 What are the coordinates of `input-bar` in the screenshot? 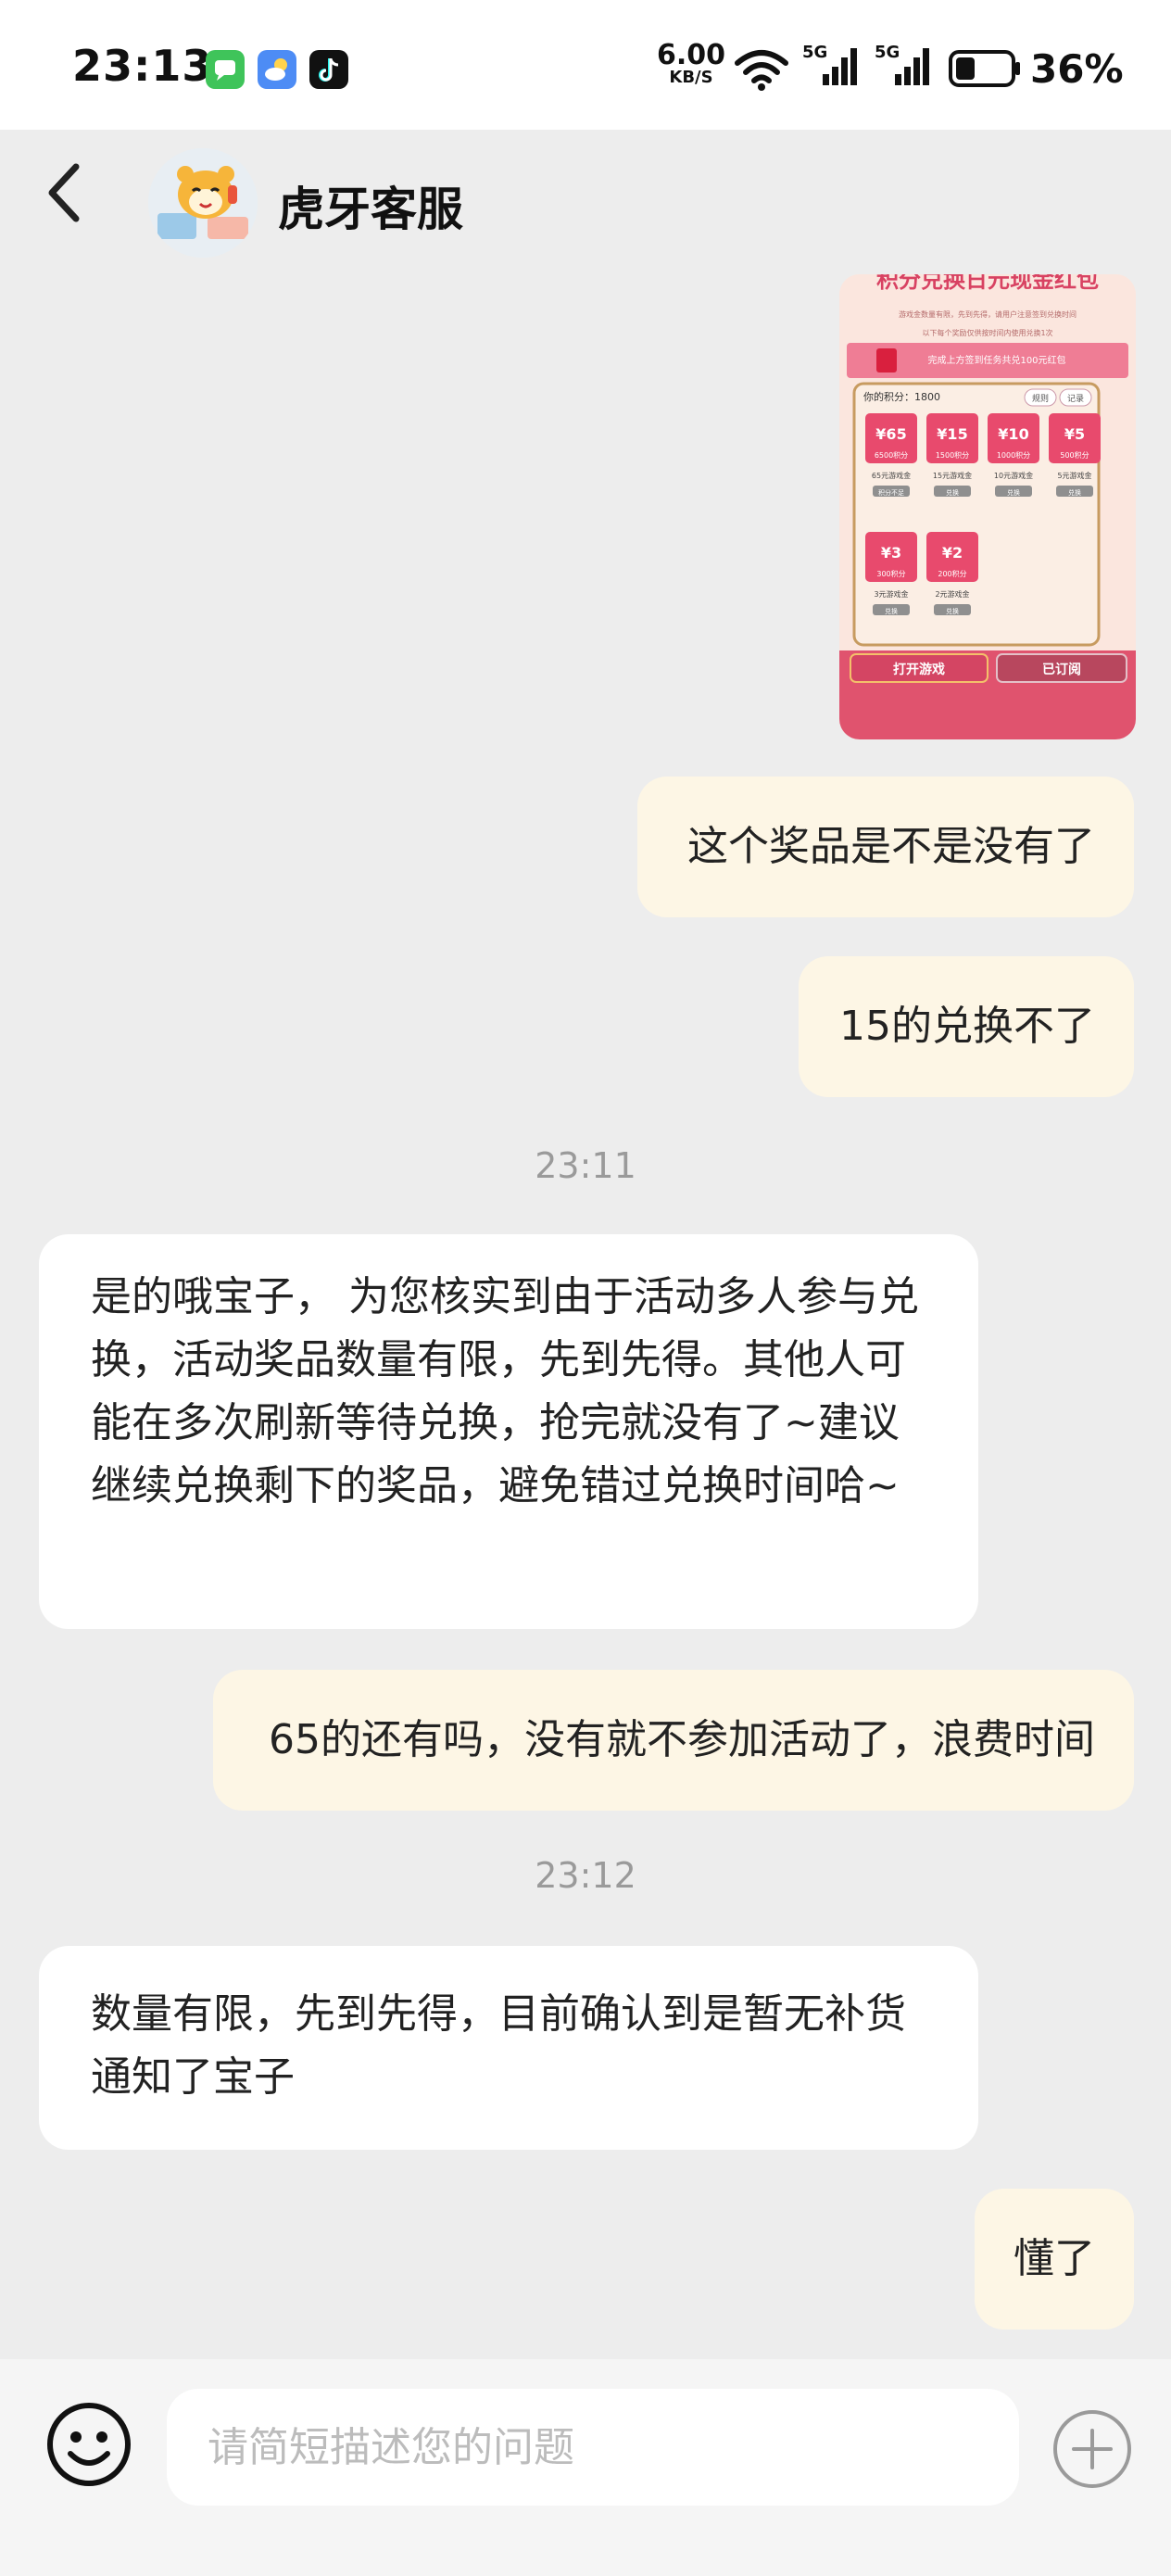 It's located at (585, 2468).